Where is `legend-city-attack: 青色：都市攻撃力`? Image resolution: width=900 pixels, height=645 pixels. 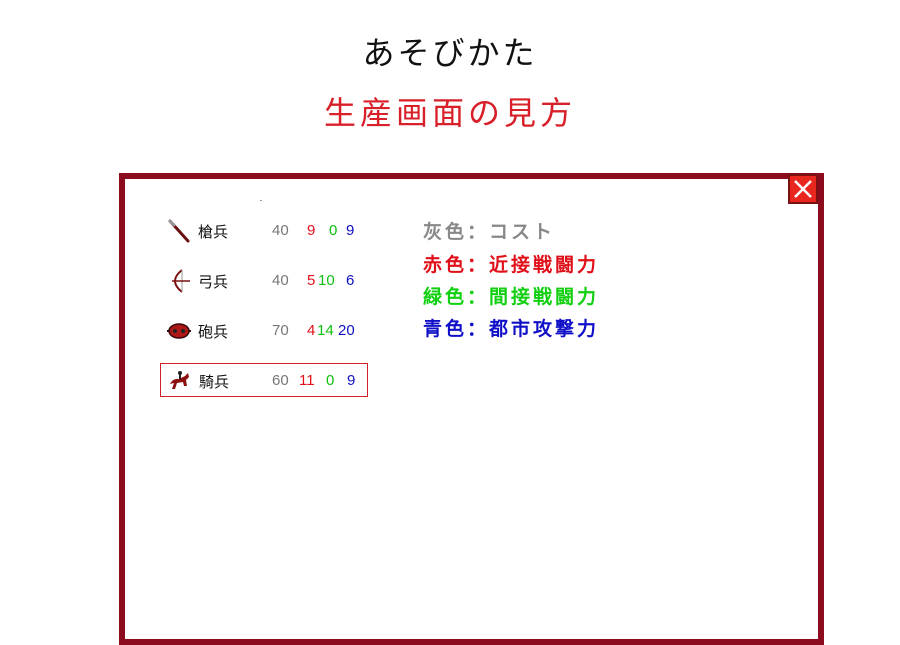 legend-city-attack: 青色：都市攻撃力 is located at coordinates (511, 329).